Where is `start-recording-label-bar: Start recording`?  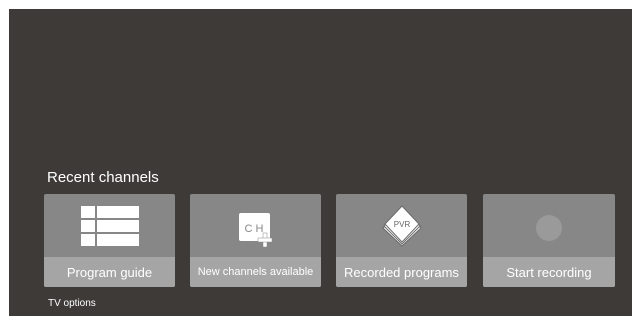 start-recording-label-bar: Start recording is located at coordinates (549, 272).